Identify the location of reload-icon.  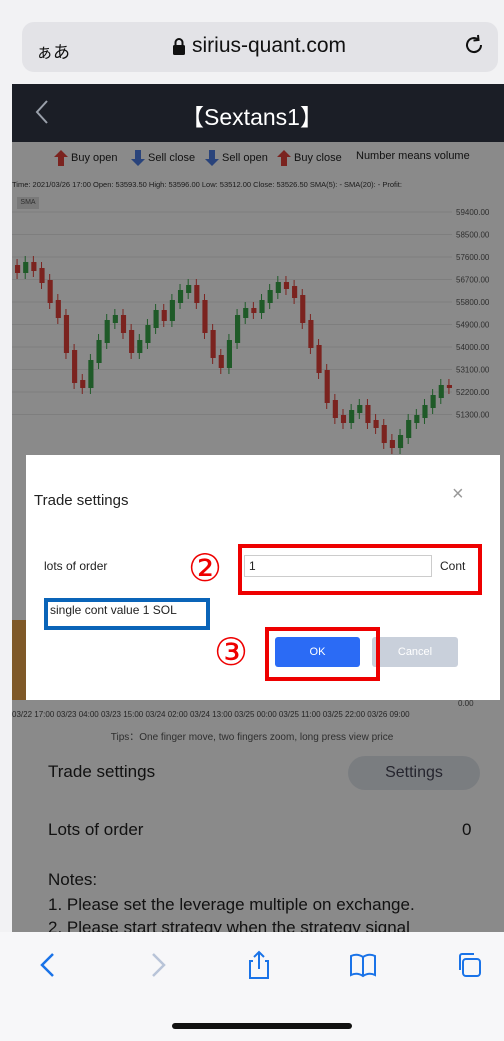
(474, 45).